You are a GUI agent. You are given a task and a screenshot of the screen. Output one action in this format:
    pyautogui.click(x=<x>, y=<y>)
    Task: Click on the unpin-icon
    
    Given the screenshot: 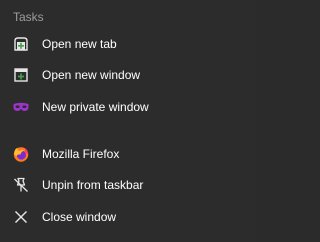 What is the action you would take?
    pyautogui.click(x=21, y=184)
    